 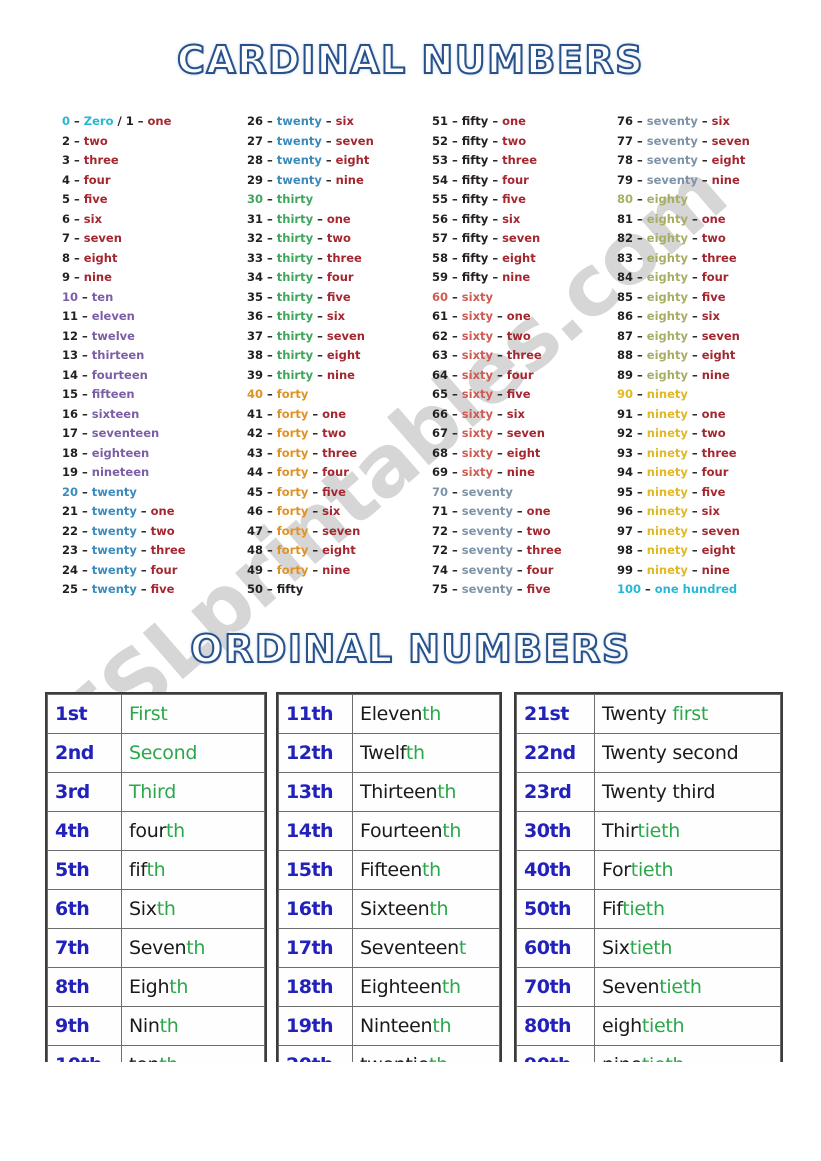 I want to click on cardinal-numbers-title: CARDINAL NUMBERS, so click(x=410, y=60).